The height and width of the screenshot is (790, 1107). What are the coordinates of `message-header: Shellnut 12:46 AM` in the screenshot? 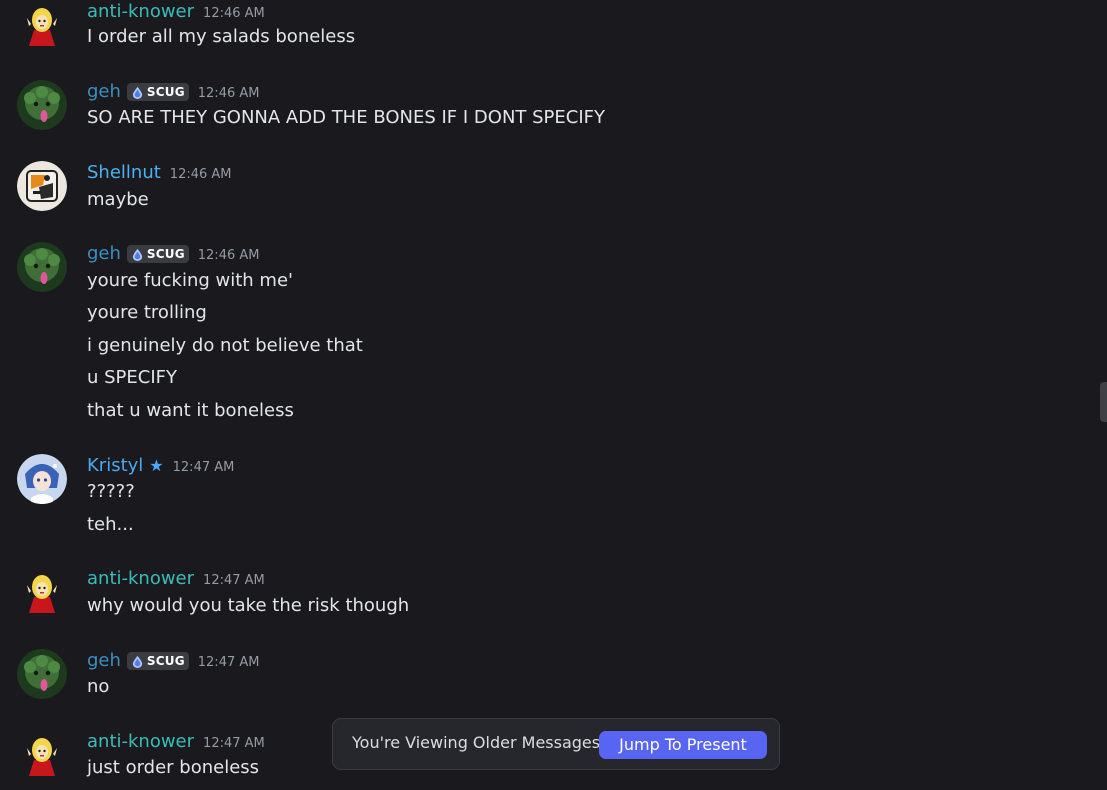 It's located at (159, 173).